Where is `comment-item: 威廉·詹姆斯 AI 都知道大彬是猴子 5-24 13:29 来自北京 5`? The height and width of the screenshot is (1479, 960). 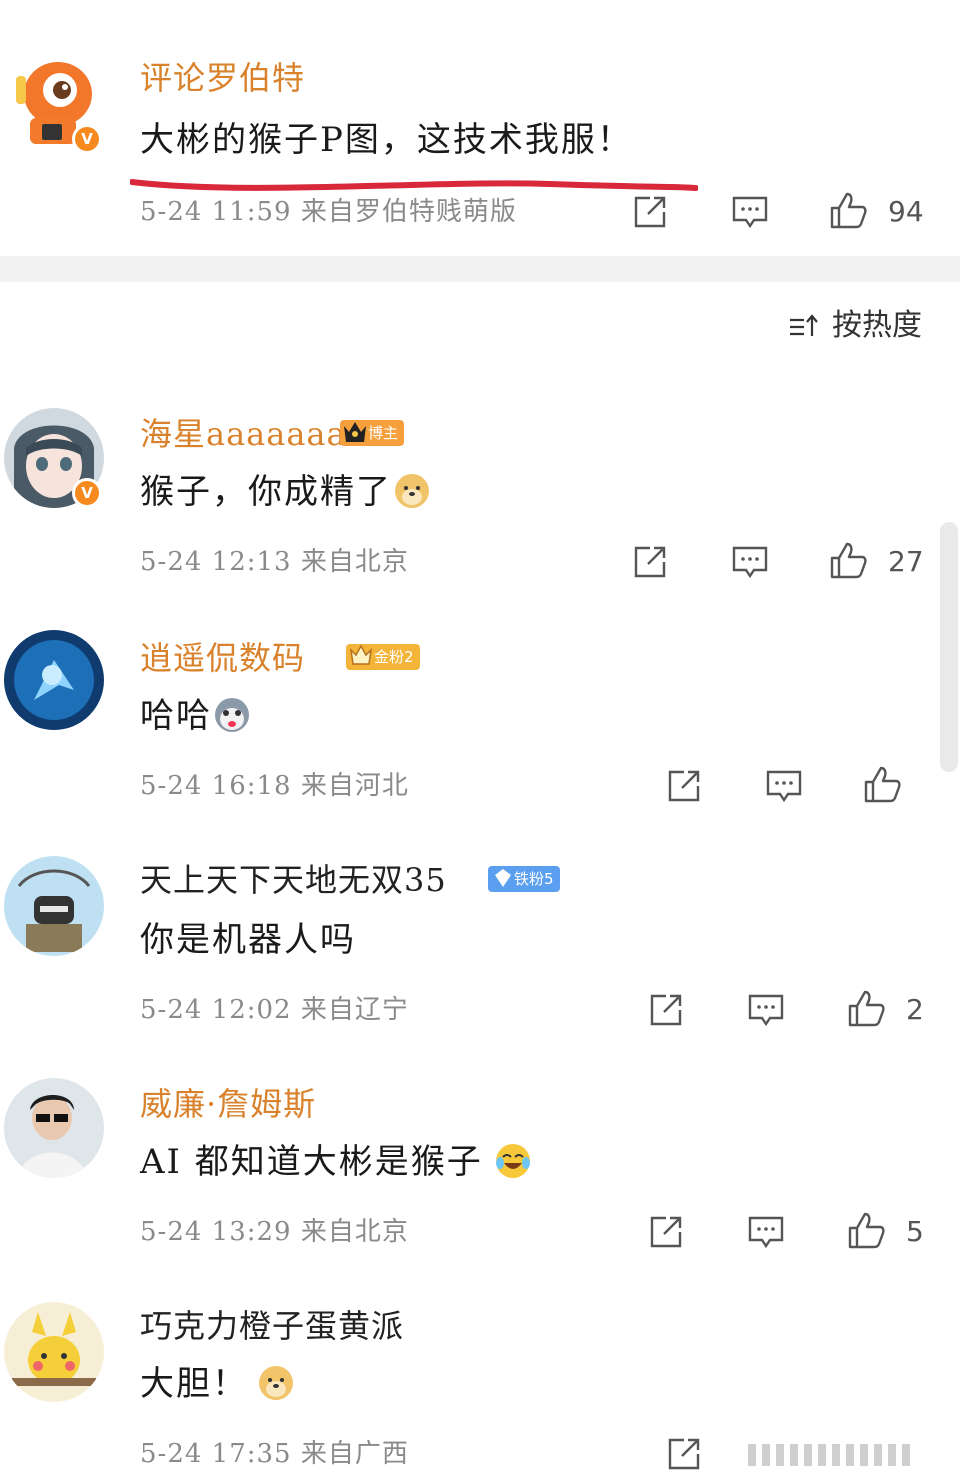 comment-item: 威廉·詹姆斯 AI 都知道大彬是猴子 5-24 13:29 来自北京 5 is located at coordinates (480, 1172).